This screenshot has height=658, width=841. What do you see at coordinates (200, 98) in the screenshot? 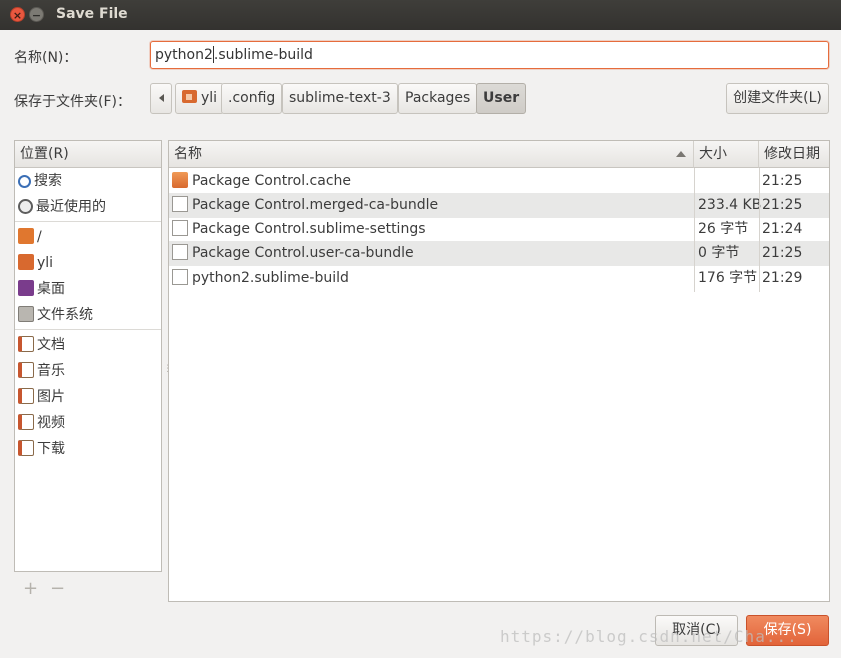
I see `path-crumb-yli: yli` at bounding box center [200, 98].